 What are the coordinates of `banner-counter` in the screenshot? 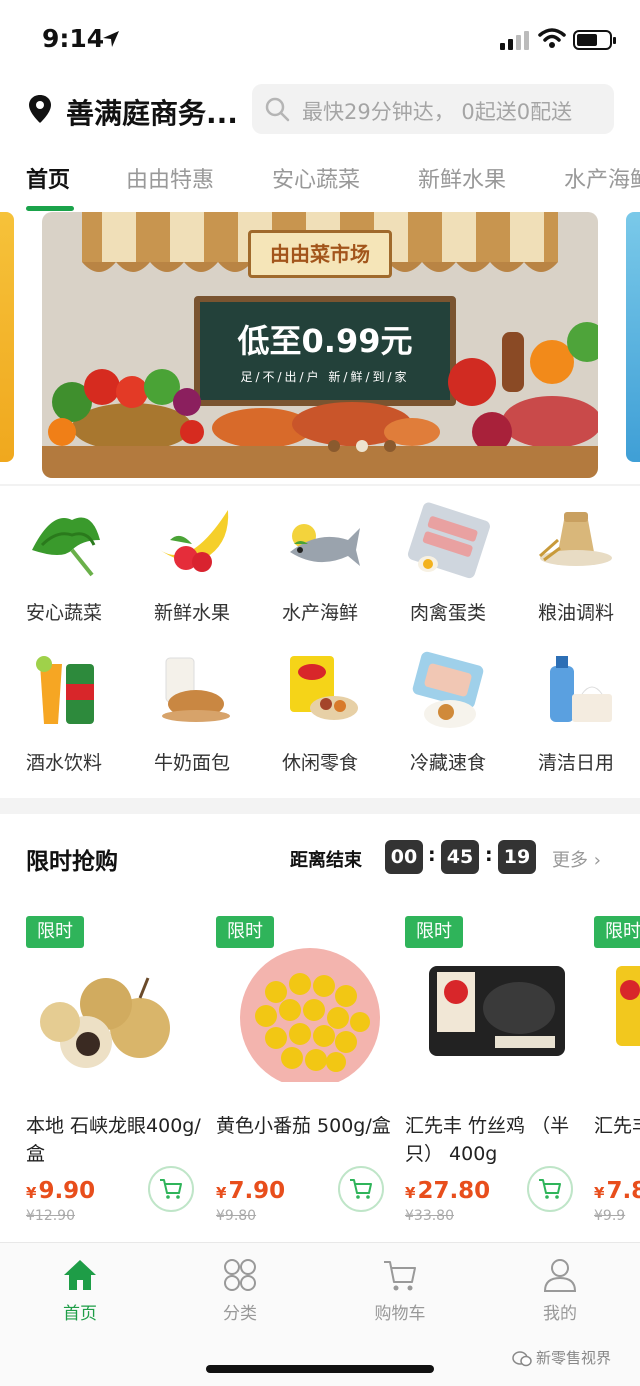 It's located at (320, 462).